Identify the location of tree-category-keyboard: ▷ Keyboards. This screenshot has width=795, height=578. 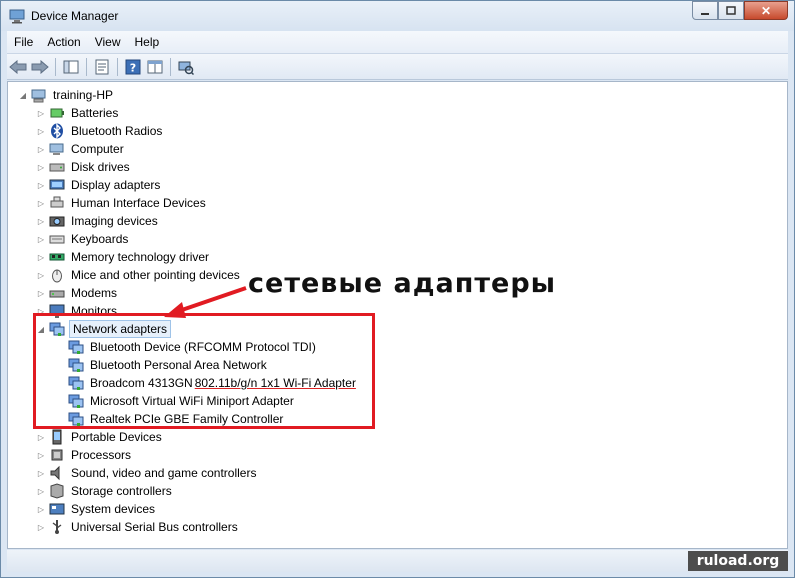
(83, 239).